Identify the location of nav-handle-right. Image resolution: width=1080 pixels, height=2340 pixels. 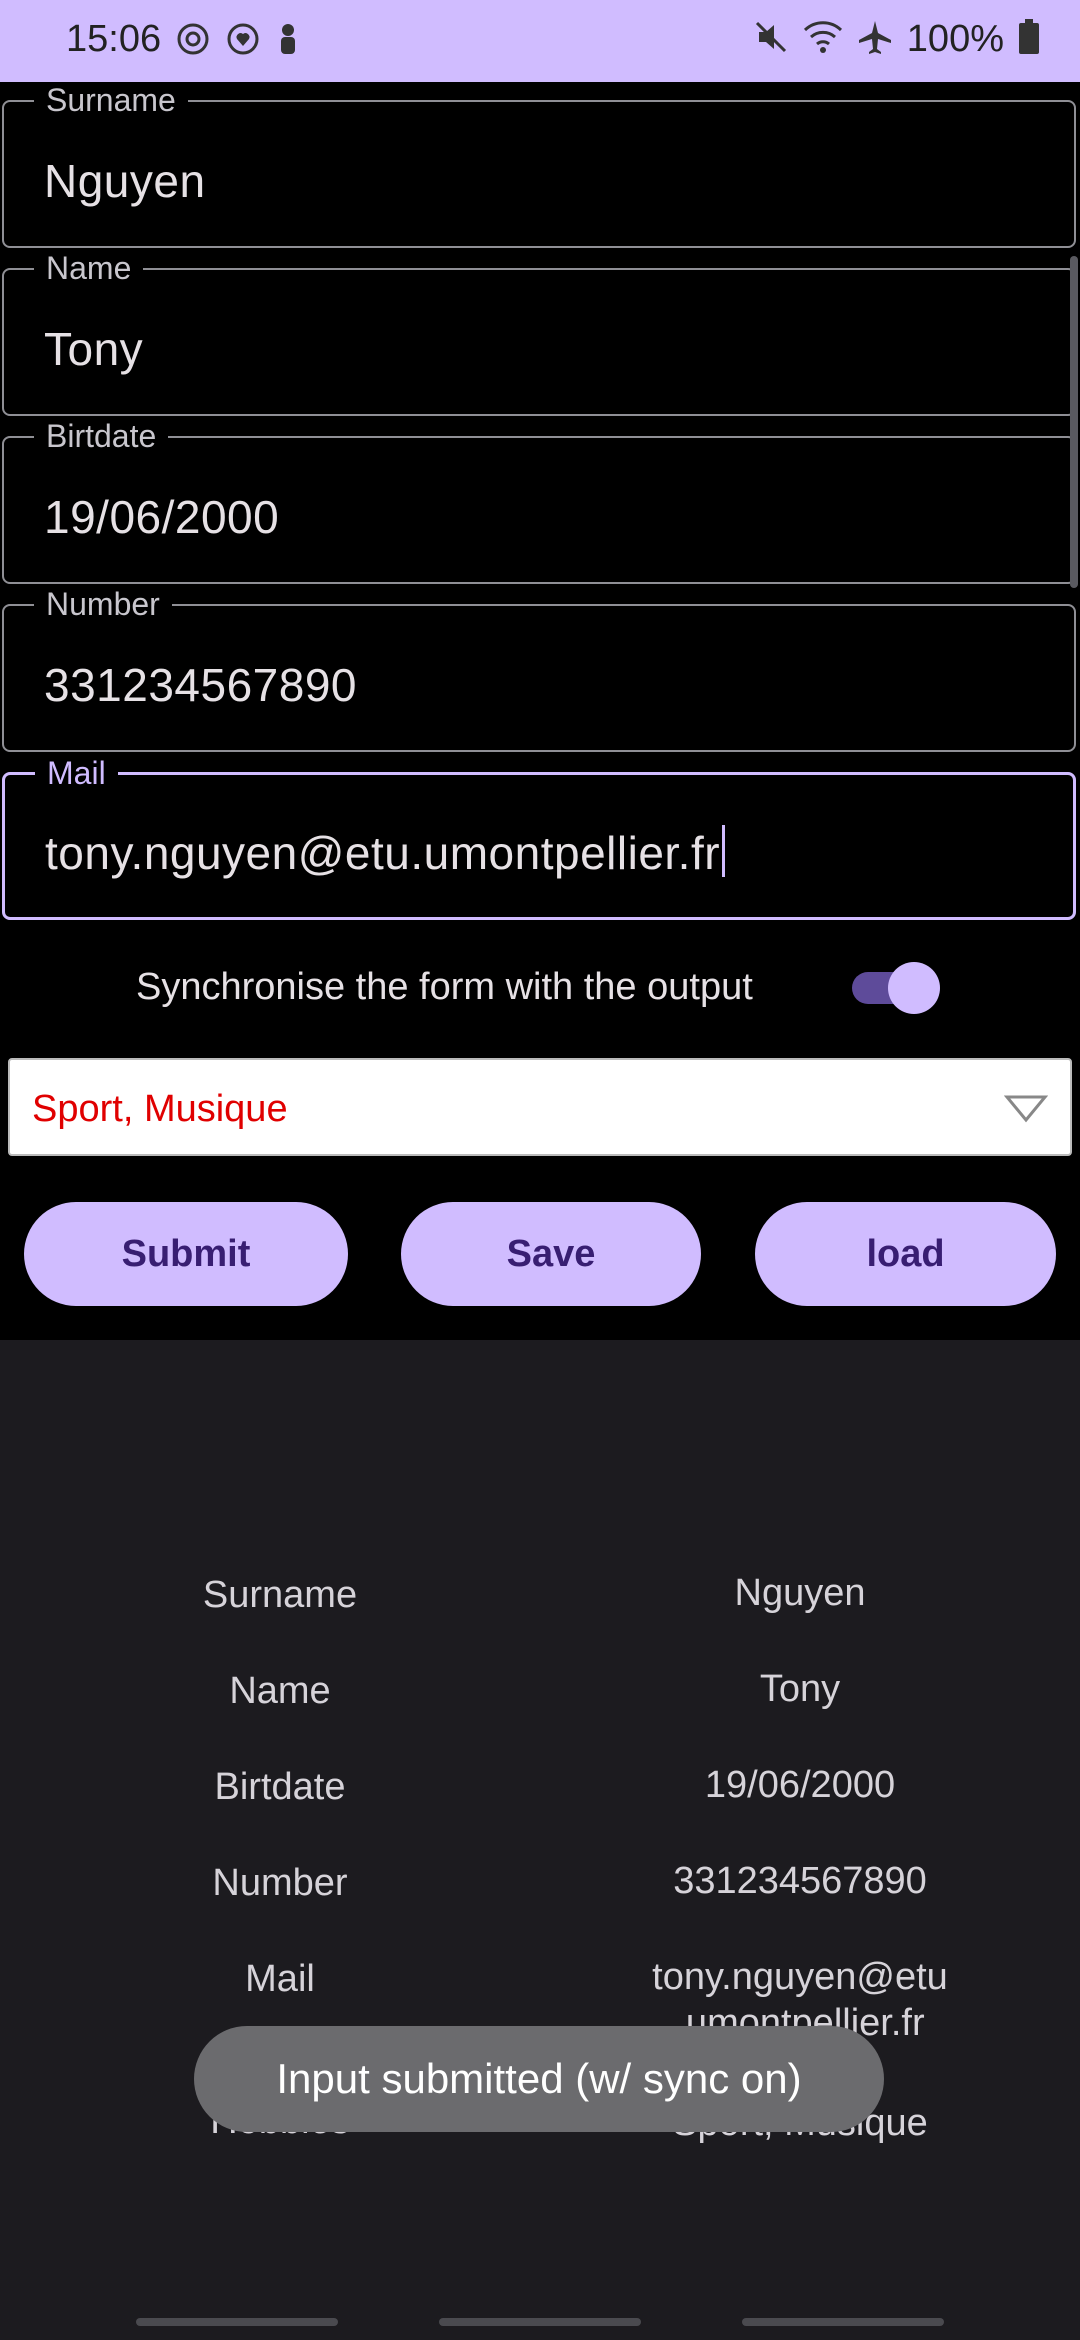
(843, 2322).